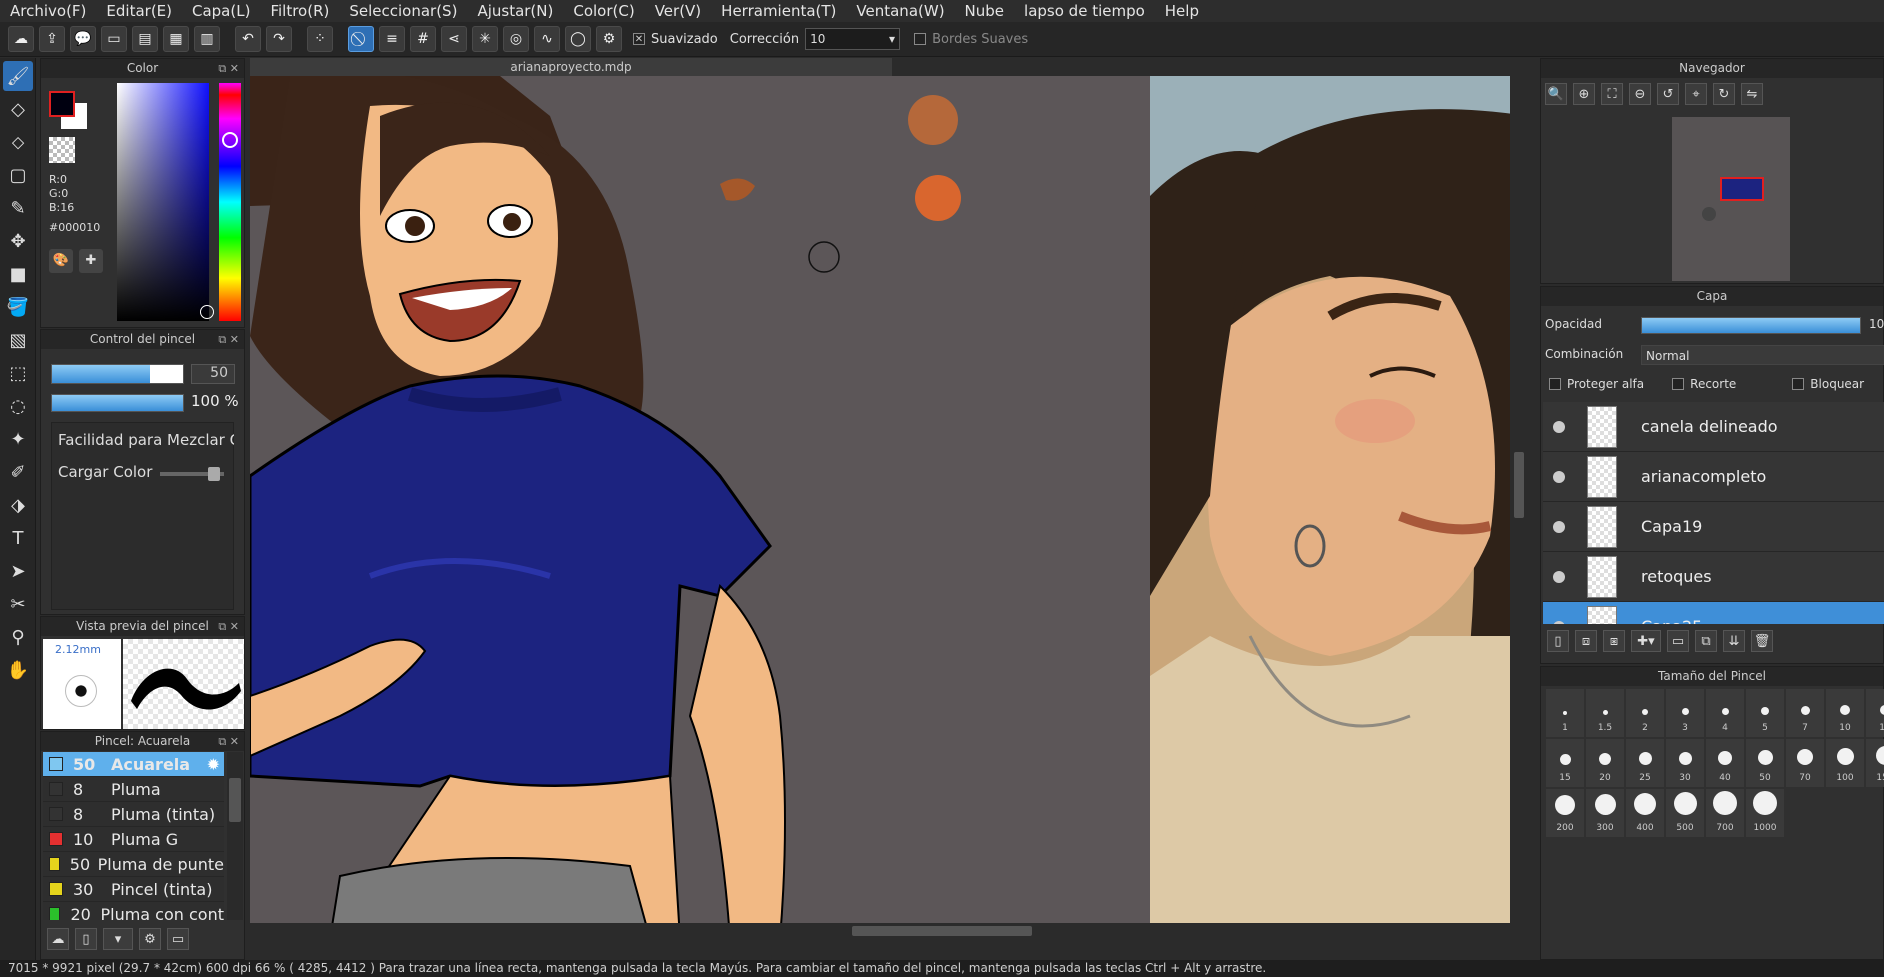 The image size is (1884, 977). Describe the element at coordinates (639, 39) in the screenshot. I see `smoothing-checkbox: ✕` at that location.